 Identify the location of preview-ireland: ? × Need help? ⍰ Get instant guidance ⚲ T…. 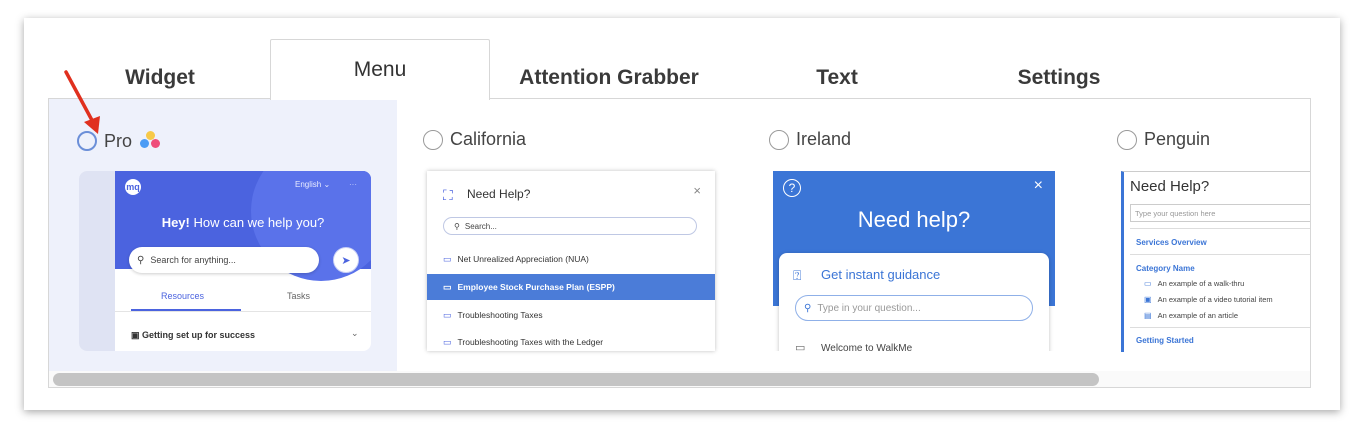
(914, 261).